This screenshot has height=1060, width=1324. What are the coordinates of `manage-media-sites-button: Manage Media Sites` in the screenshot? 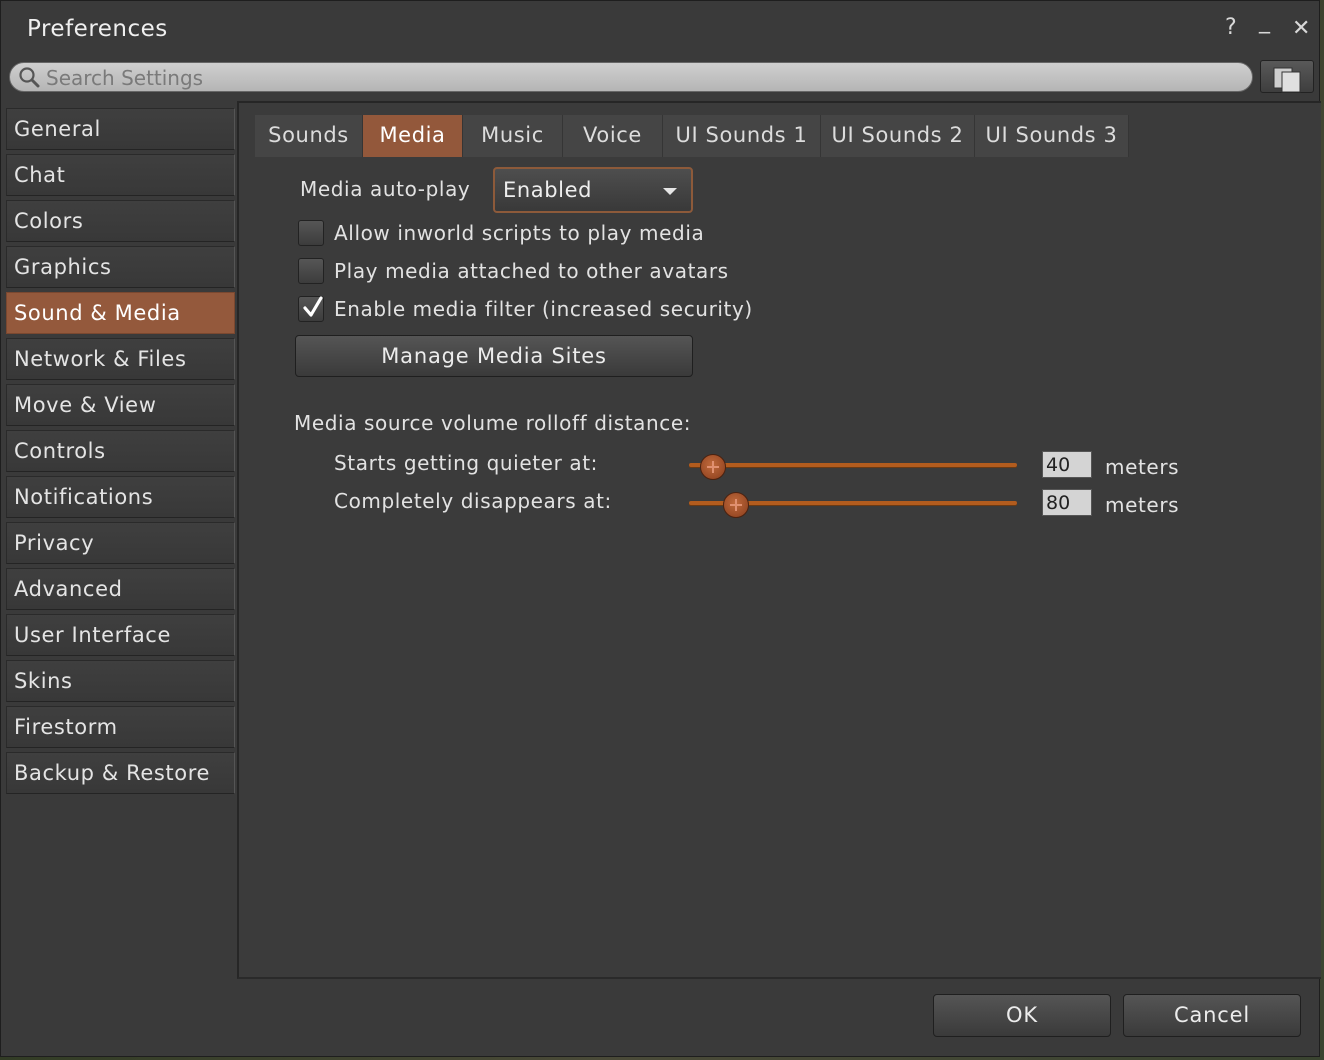 It's located at (494, 356).